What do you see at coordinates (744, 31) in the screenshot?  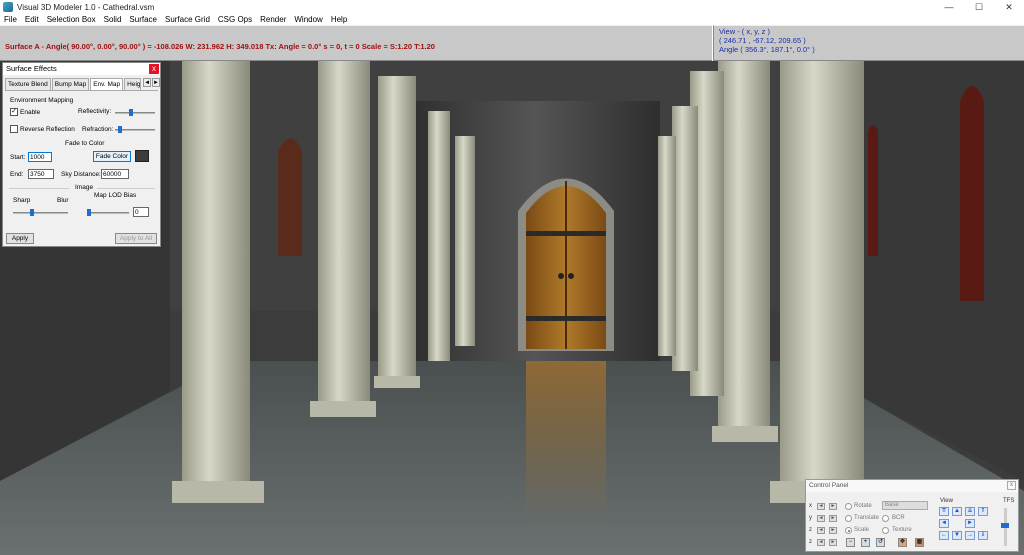 I see `view-header: View - ( x, y, z )` at bounding box center [744, 31].